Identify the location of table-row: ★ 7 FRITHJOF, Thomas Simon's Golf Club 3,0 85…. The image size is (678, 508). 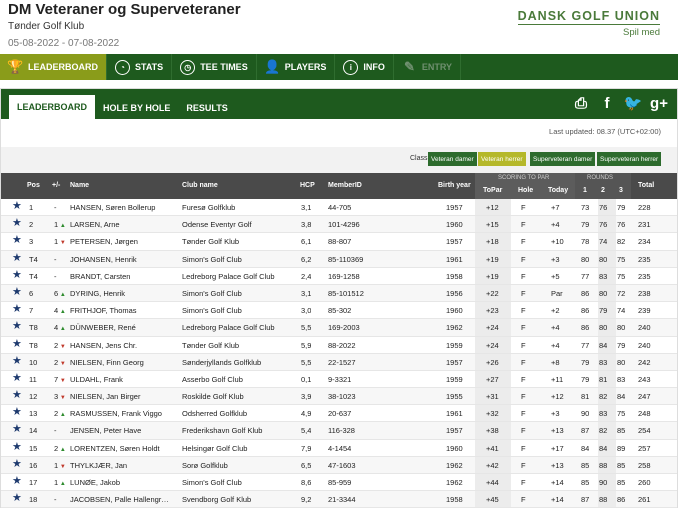
(339, 311).